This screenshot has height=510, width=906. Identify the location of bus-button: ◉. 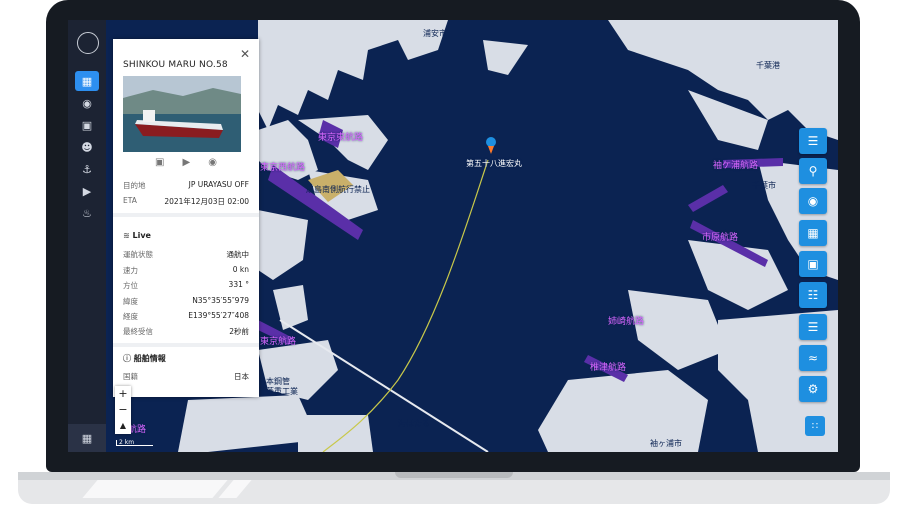
(813, 201).